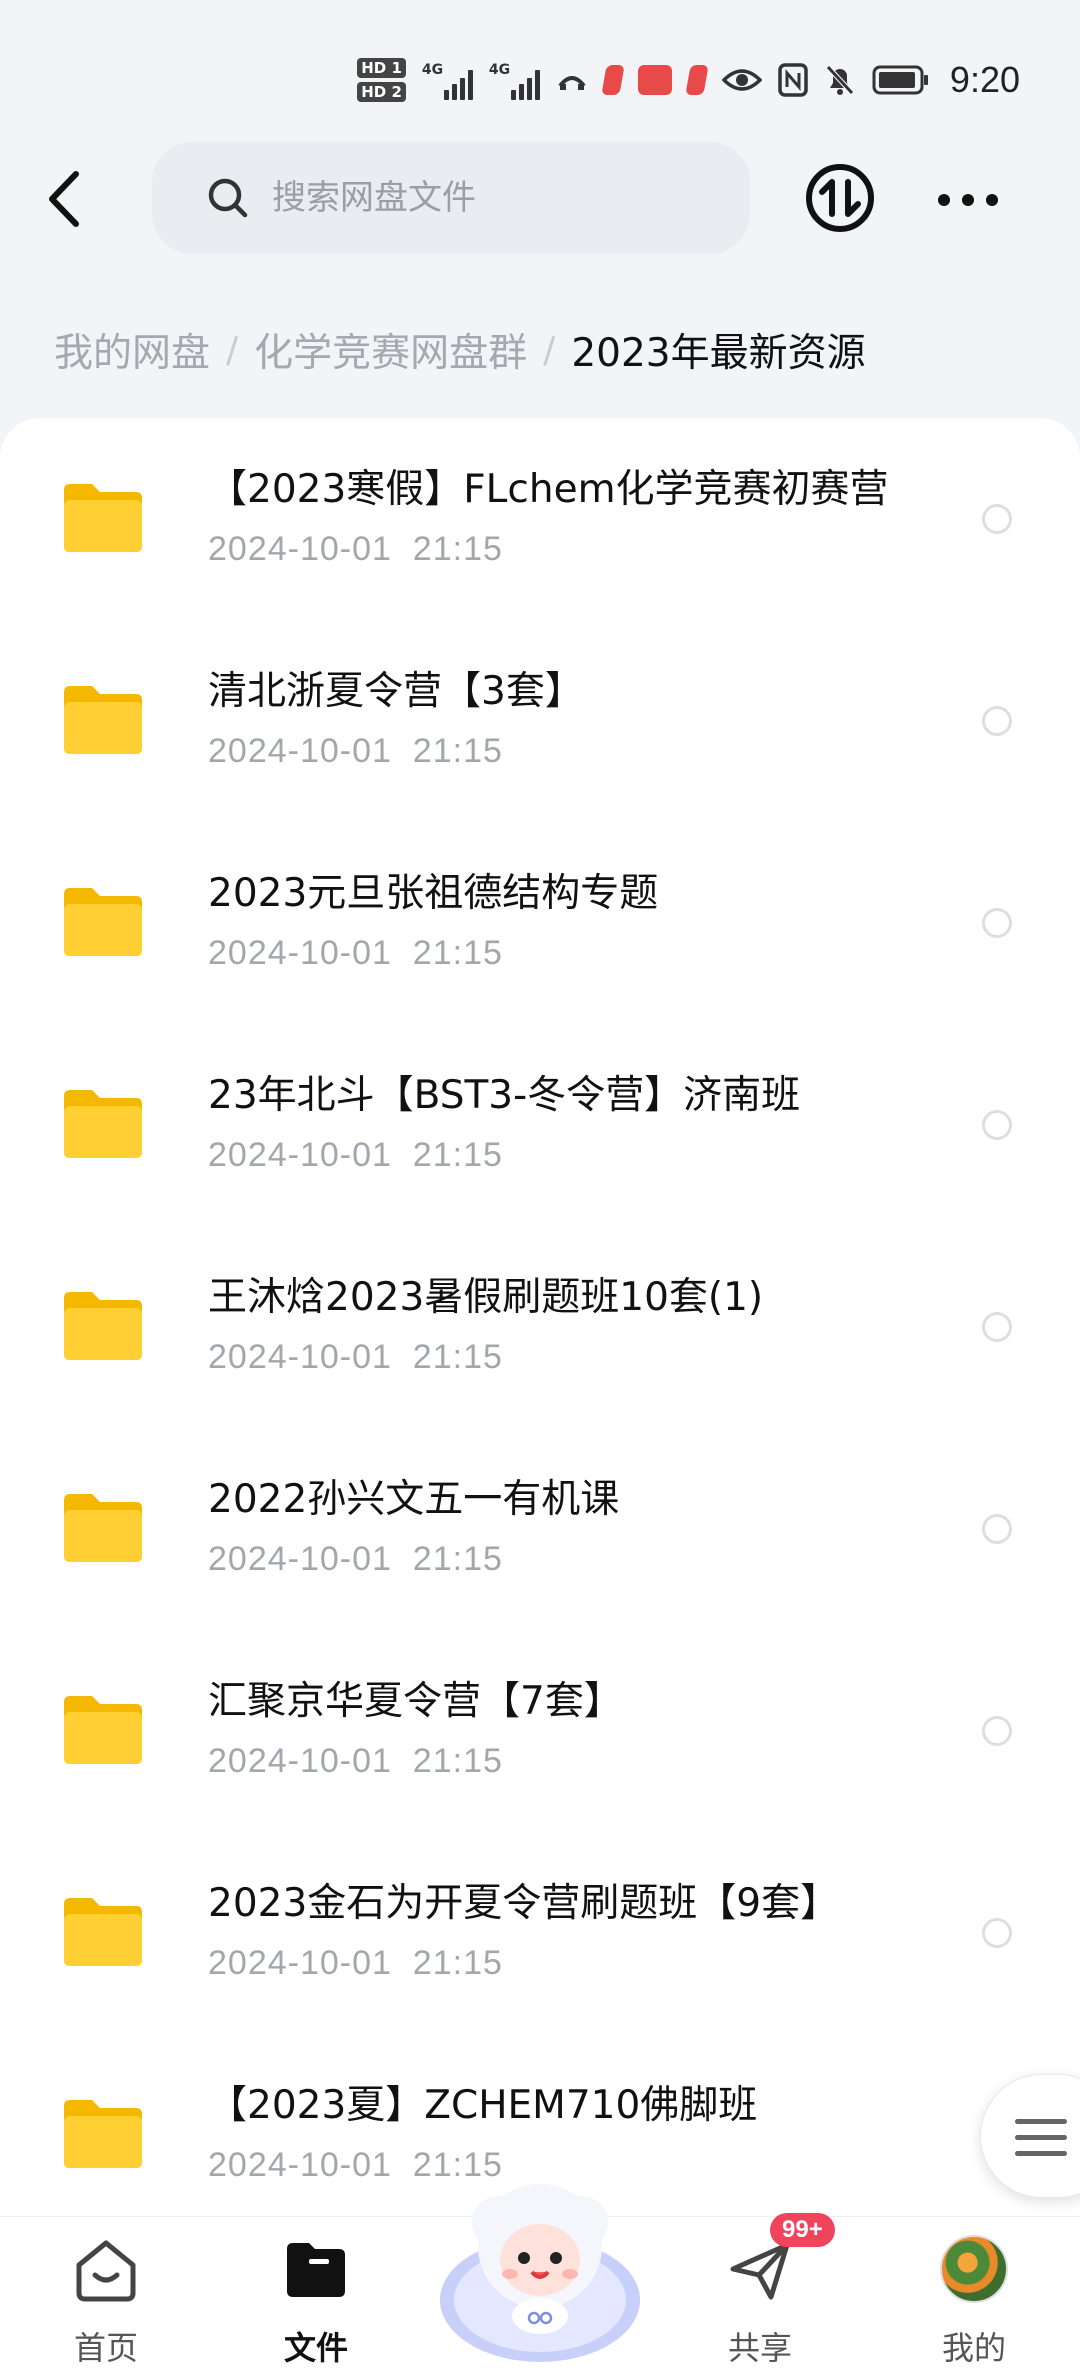 The image size is (1080, 2376). I want to click on nfc-icon, so click(793, 80).